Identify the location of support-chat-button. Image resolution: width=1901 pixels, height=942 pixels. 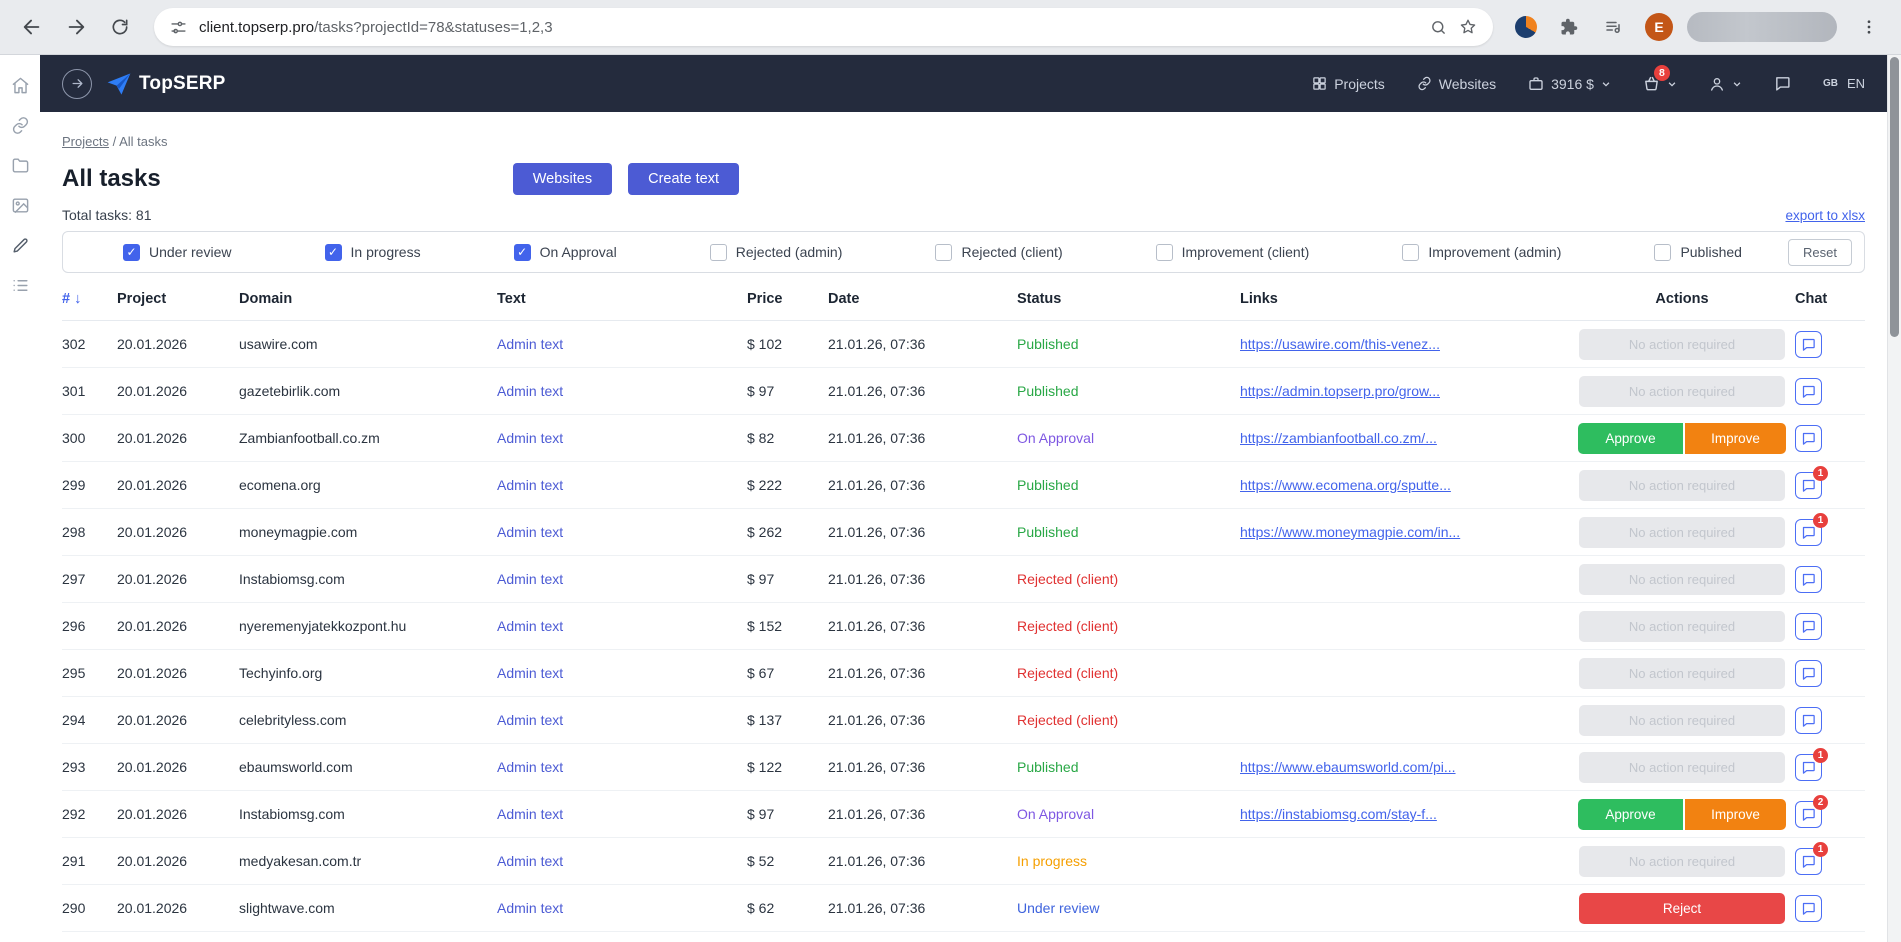
(1782, 83).